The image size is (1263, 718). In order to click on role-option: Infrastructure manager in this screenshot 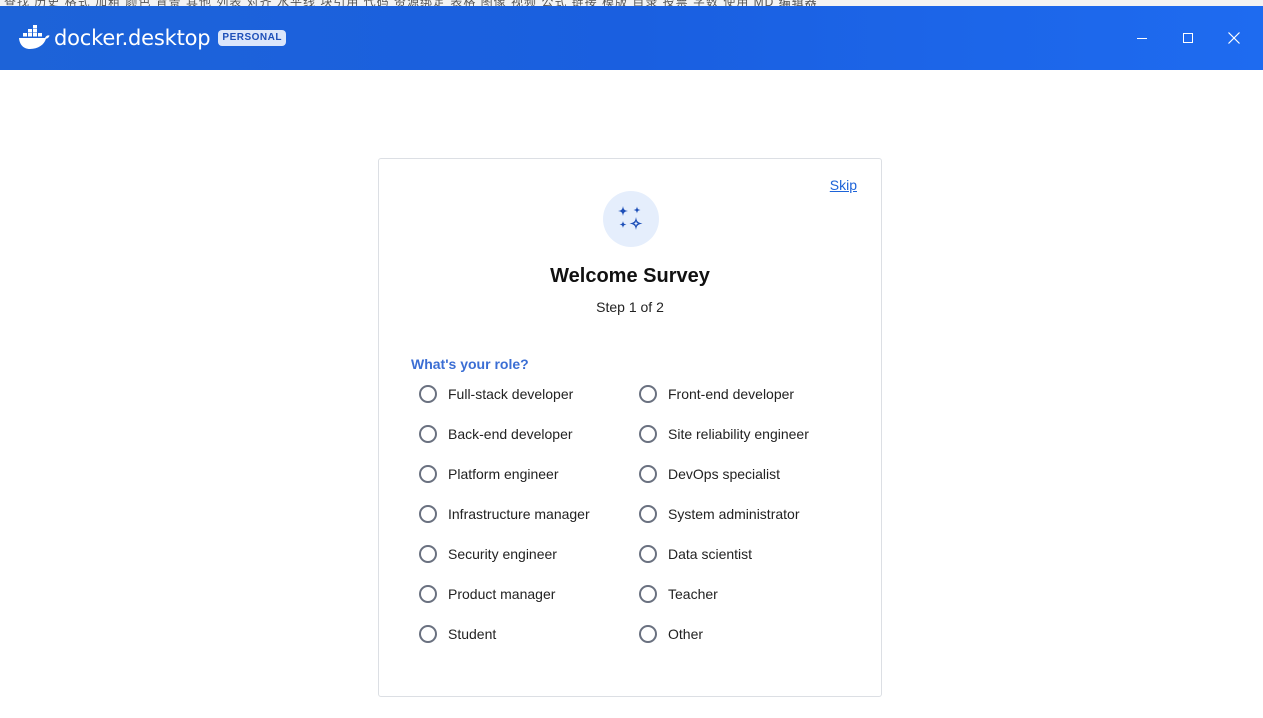, I will do `click(529, 514)`.